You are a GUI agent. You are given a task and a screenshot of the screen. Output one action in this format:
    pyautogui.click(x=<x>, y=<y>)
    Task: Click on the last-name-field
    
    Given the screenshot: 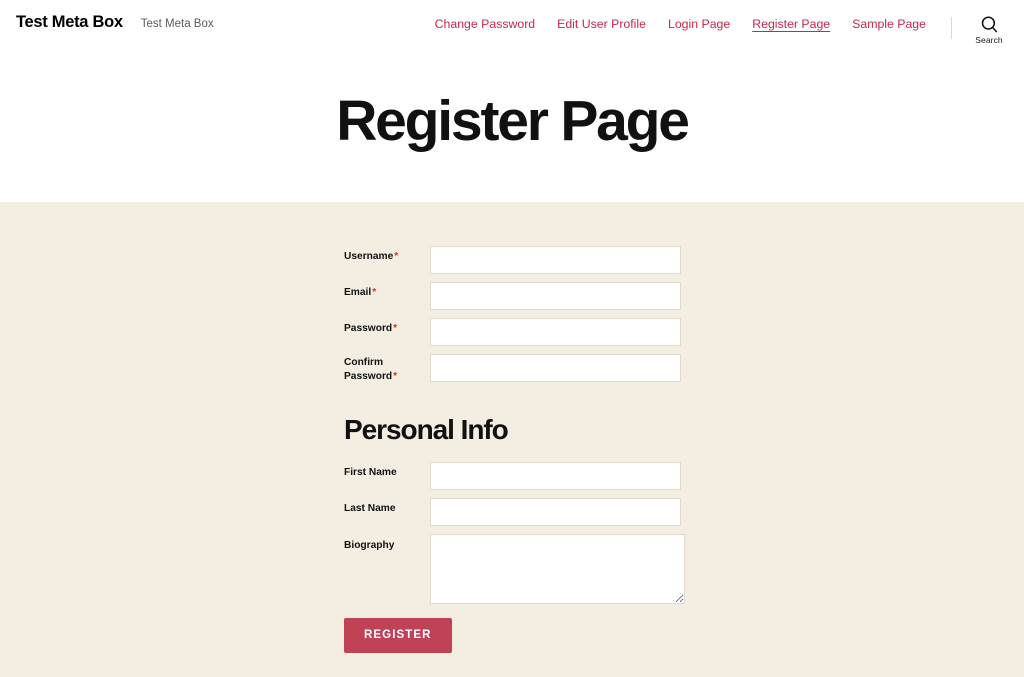 What is the action you would take?
    pyautogui.click(x=555, y=511)
    